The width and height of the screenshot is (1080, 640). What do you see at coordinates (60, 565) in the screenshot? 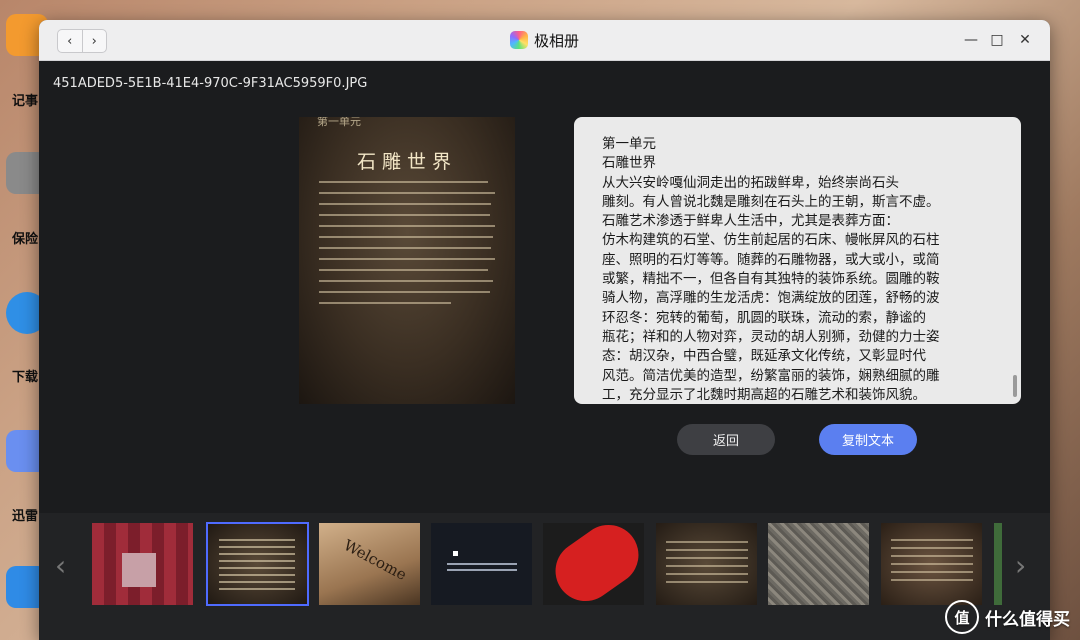
I see `prev-arrow-icon: ‹` at bounding box center [60, 565].